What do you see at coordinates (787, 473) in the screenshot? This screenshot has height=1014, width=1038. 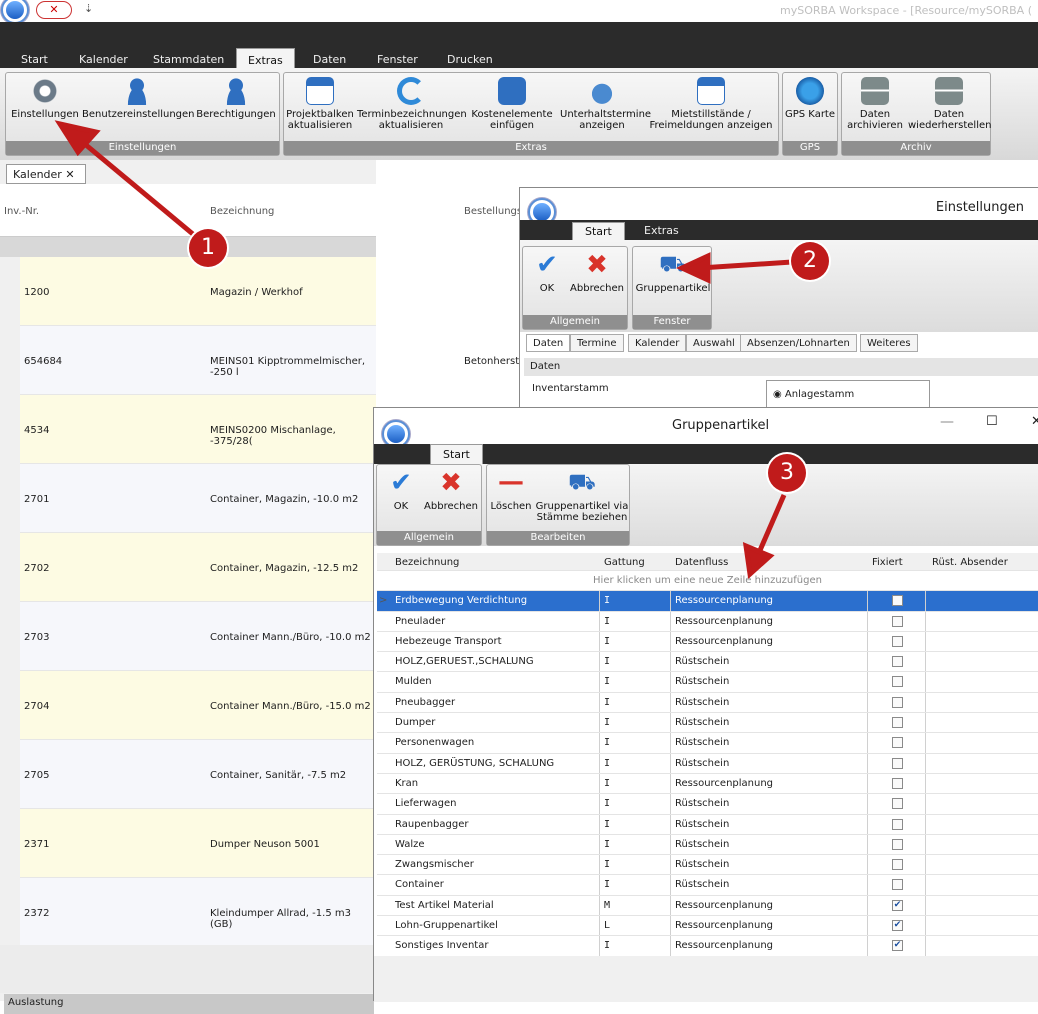 I see `callout-3: 3` at bounding box center [787, 473].